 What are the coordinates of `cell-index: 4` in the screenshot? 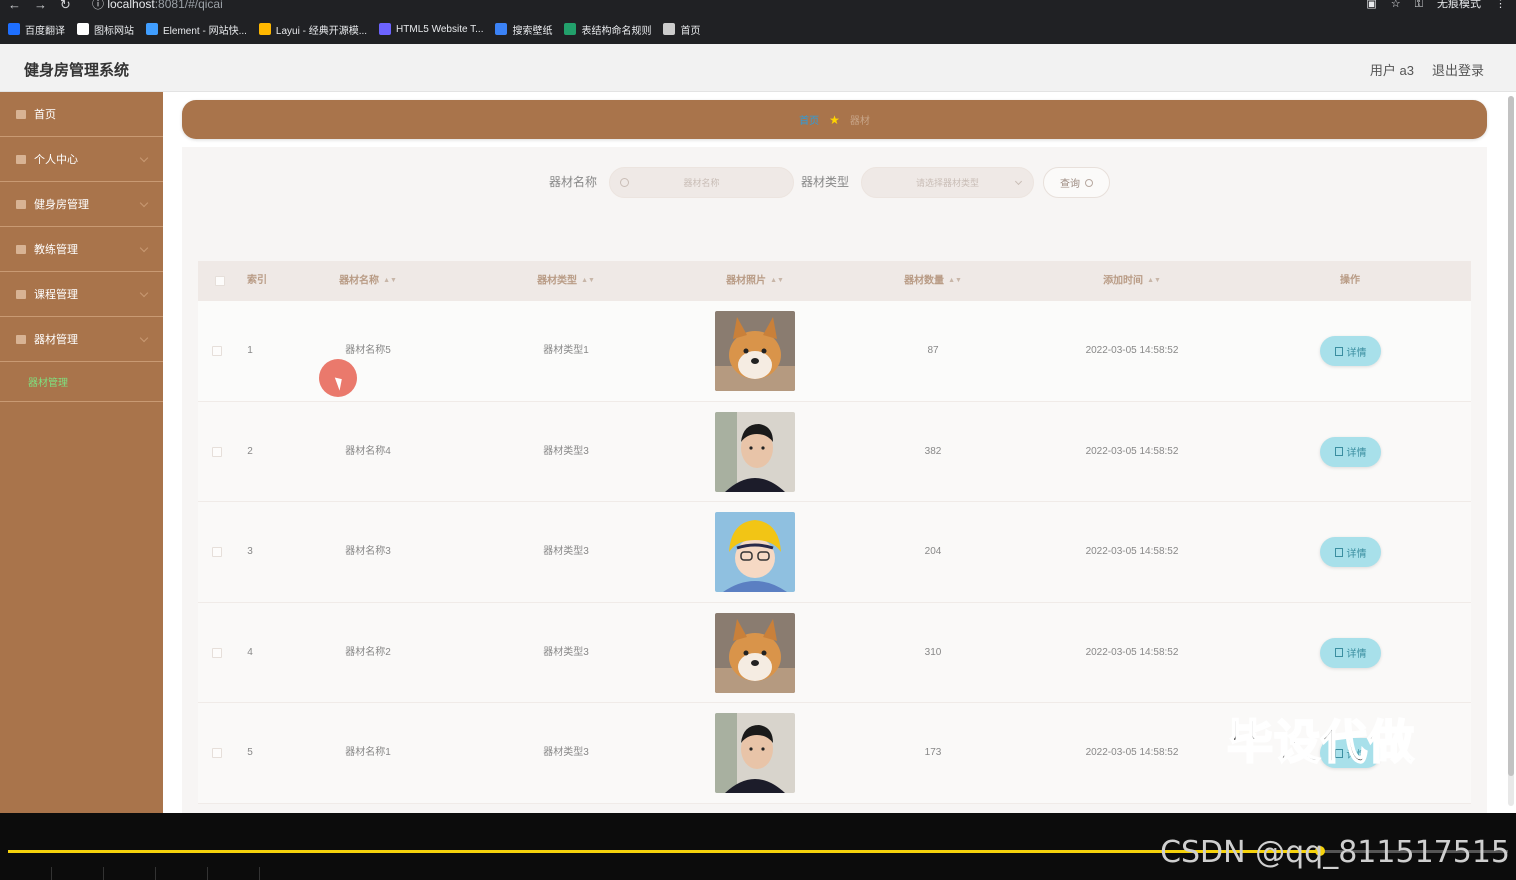 It's located at (250, 652).